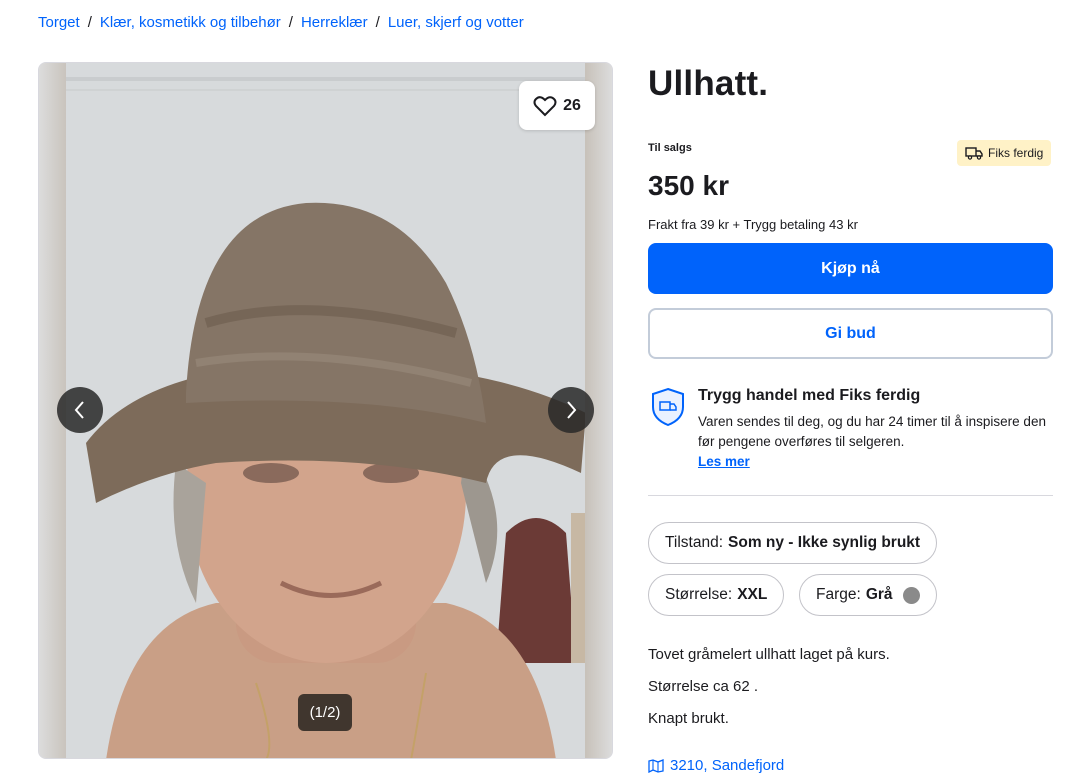 This screenshot has width=1080, height=775. Describe the element at coordinates (668, 407) in the screenshot. I see `shield-icon` at that location.